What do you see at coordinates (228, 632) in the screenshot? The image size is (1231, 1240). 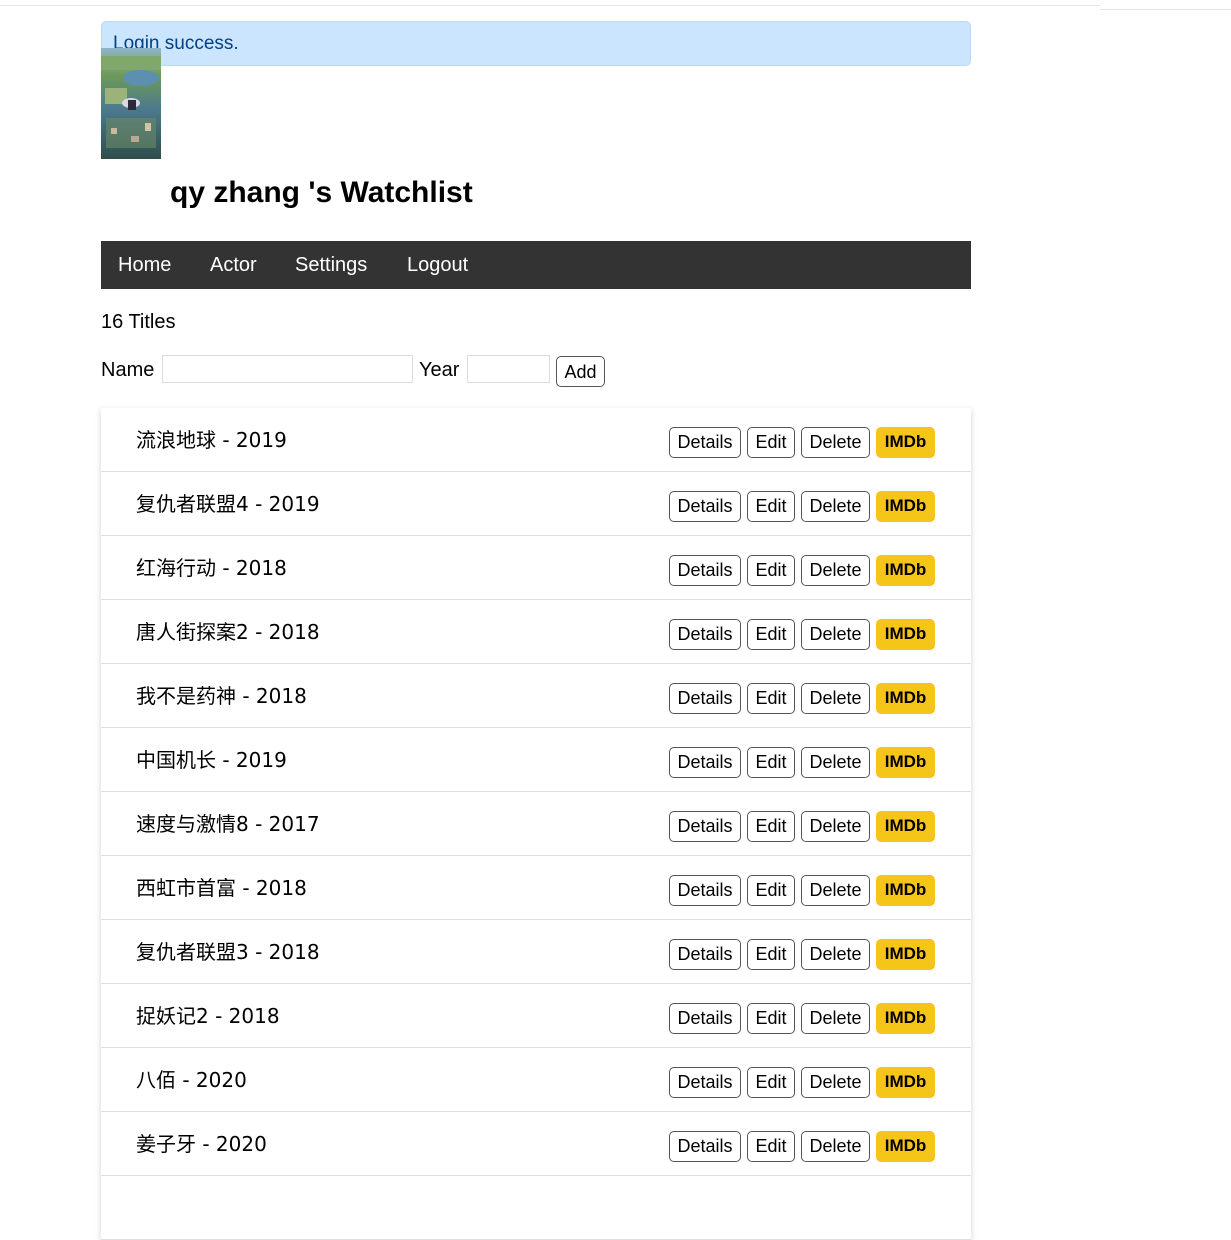 I see `movie-title: 唐人街探案2 - 2018` at bounding box center [228, 632].